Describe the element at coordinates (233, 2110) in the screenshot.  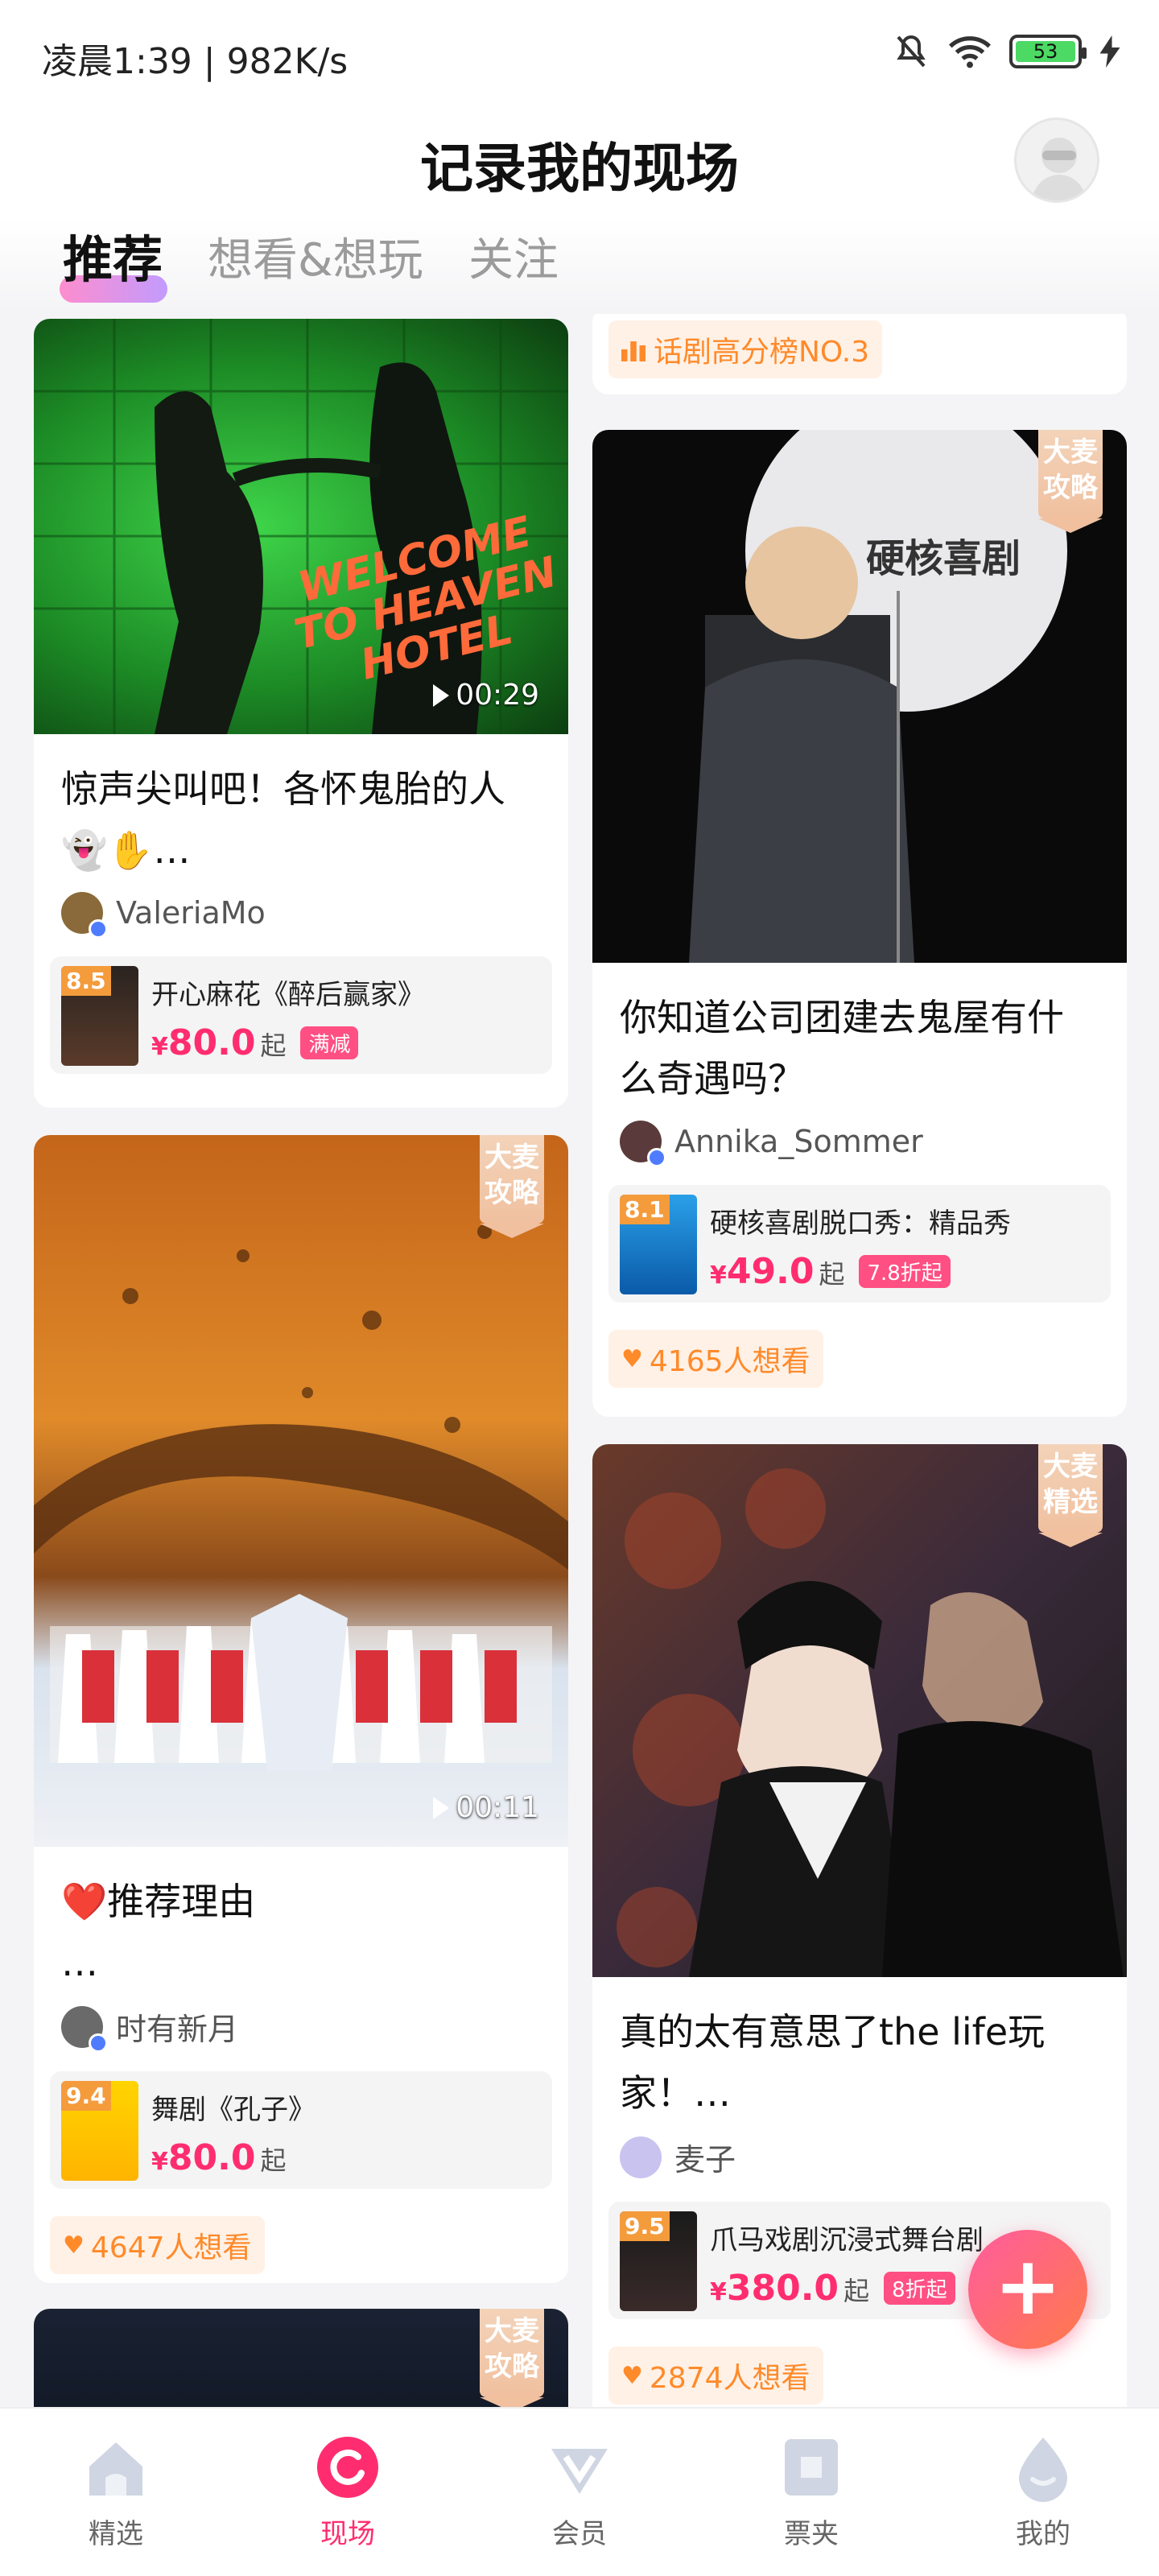
I see `product-name: 舞剧《孔子》` at that location.